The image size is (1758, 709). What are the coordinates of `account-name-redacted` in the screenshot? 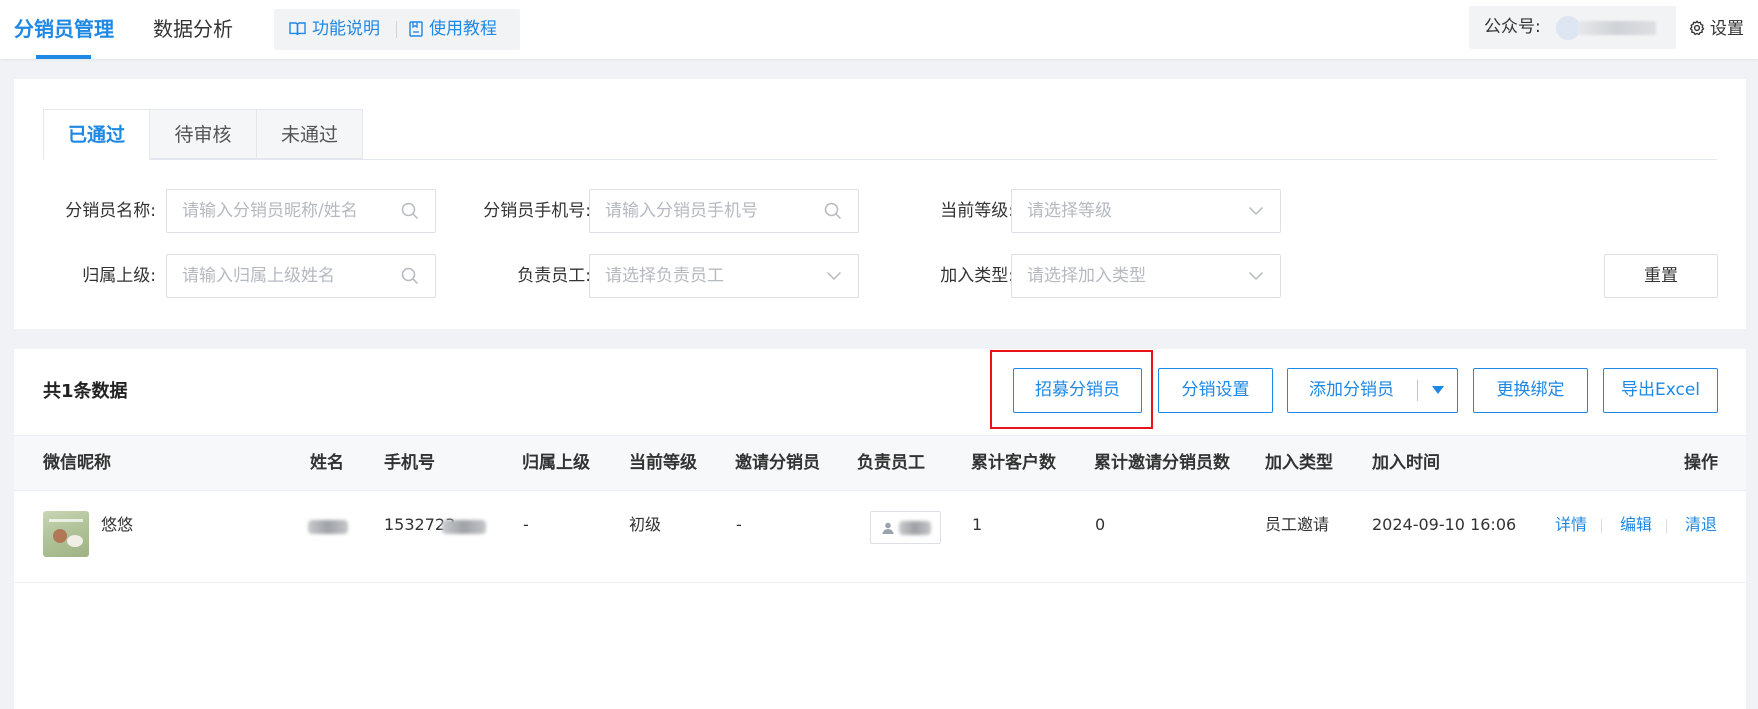 It's located at (1617, 28).